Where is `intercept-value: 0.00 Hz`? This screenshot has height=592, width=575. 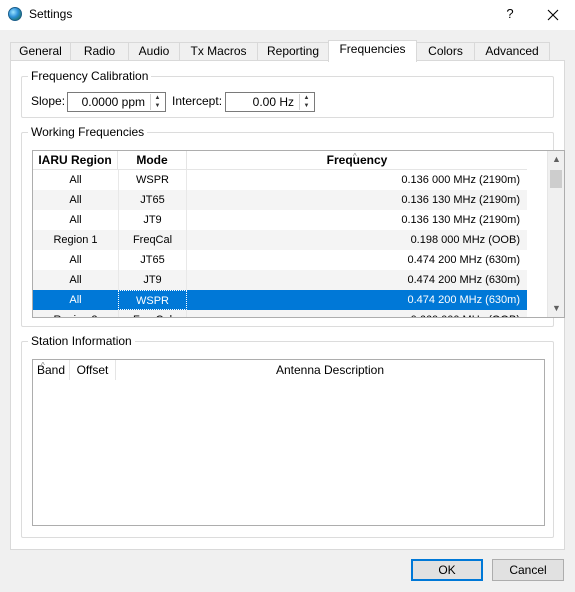
intercept-value: 0.00 Hz is located at coordinates (273, 102).